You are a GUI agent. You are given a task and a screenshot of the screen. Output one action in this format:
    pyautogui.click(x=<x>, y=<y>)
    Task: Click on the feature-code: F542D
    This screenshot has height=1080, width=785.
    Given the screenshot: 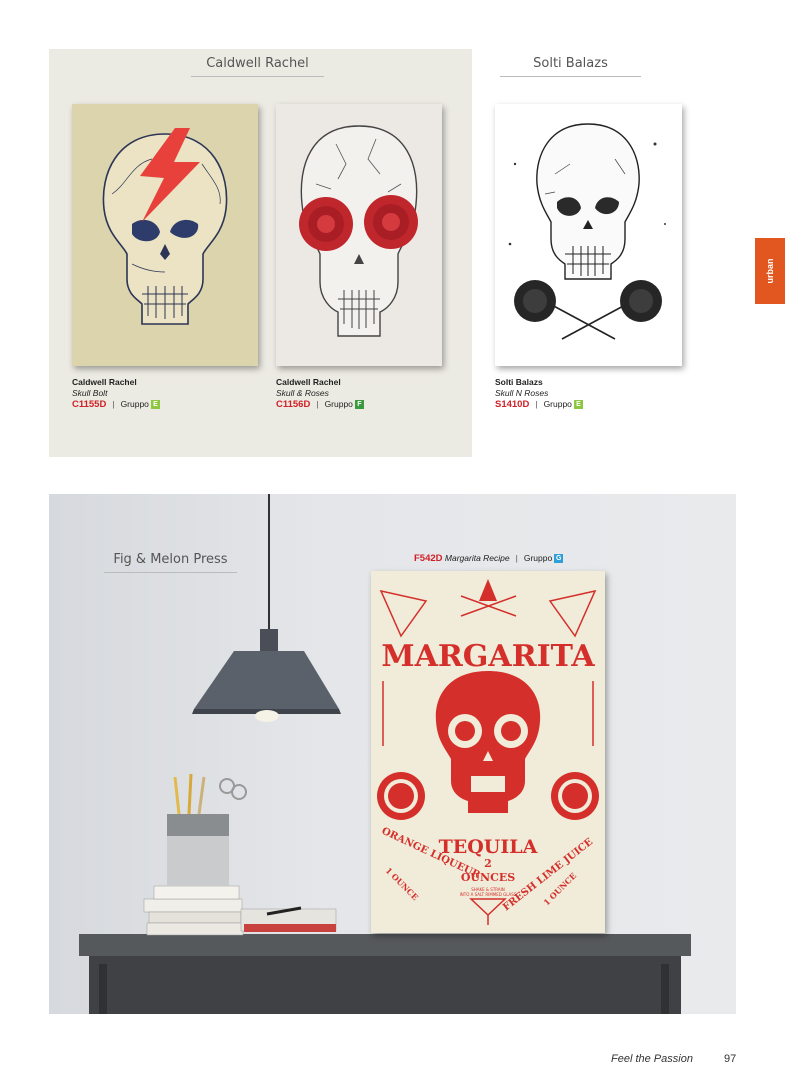 What is the action you would take?
    pyautogui.click(x=428, y=558)
    